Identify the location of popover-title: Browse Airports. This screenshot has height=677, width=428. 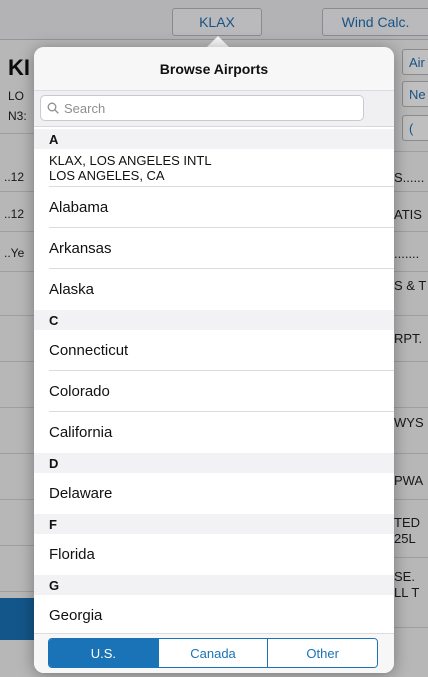
(214, 69).